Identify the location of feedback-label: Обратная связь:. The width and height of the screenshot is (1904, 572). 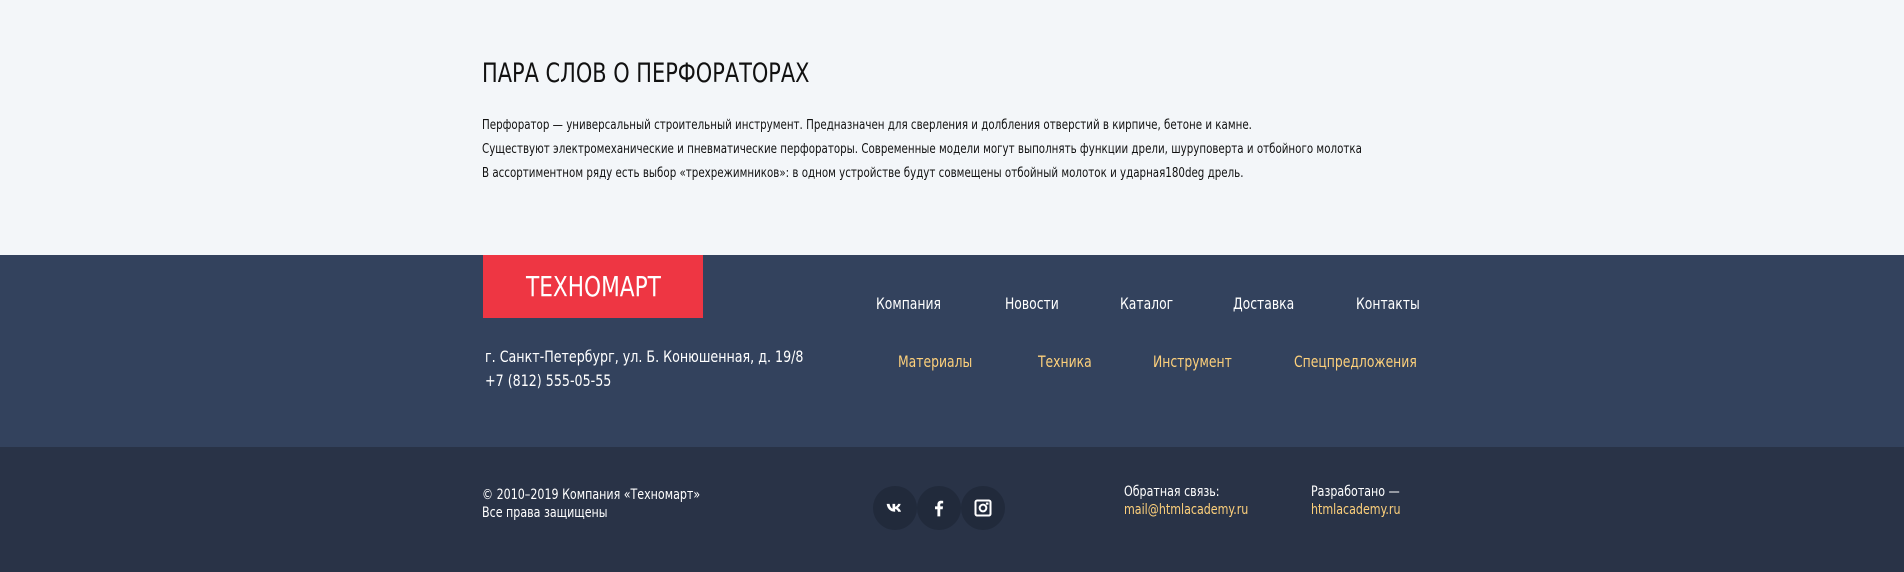
(1172, 492).